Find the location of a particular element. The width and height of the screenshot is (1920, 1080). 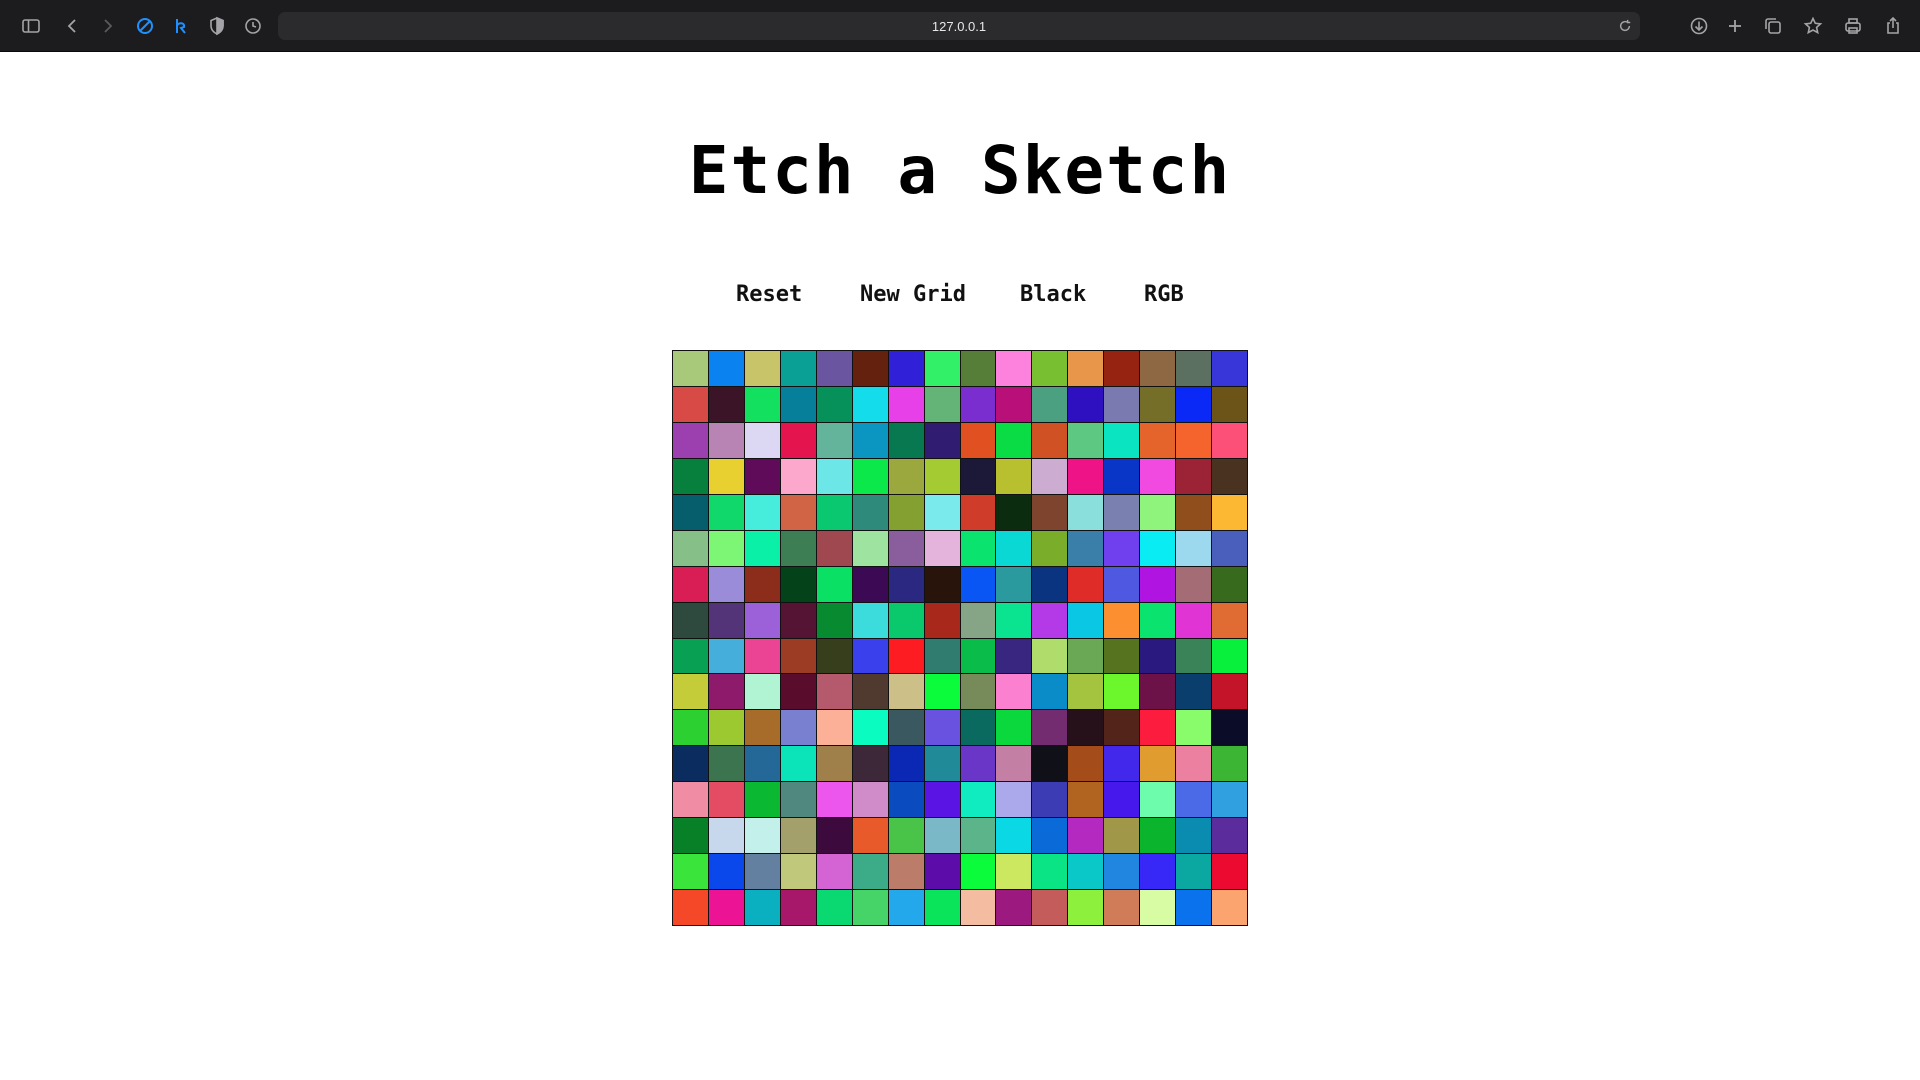

tabs-icon is located at coordinates (1773, 26).